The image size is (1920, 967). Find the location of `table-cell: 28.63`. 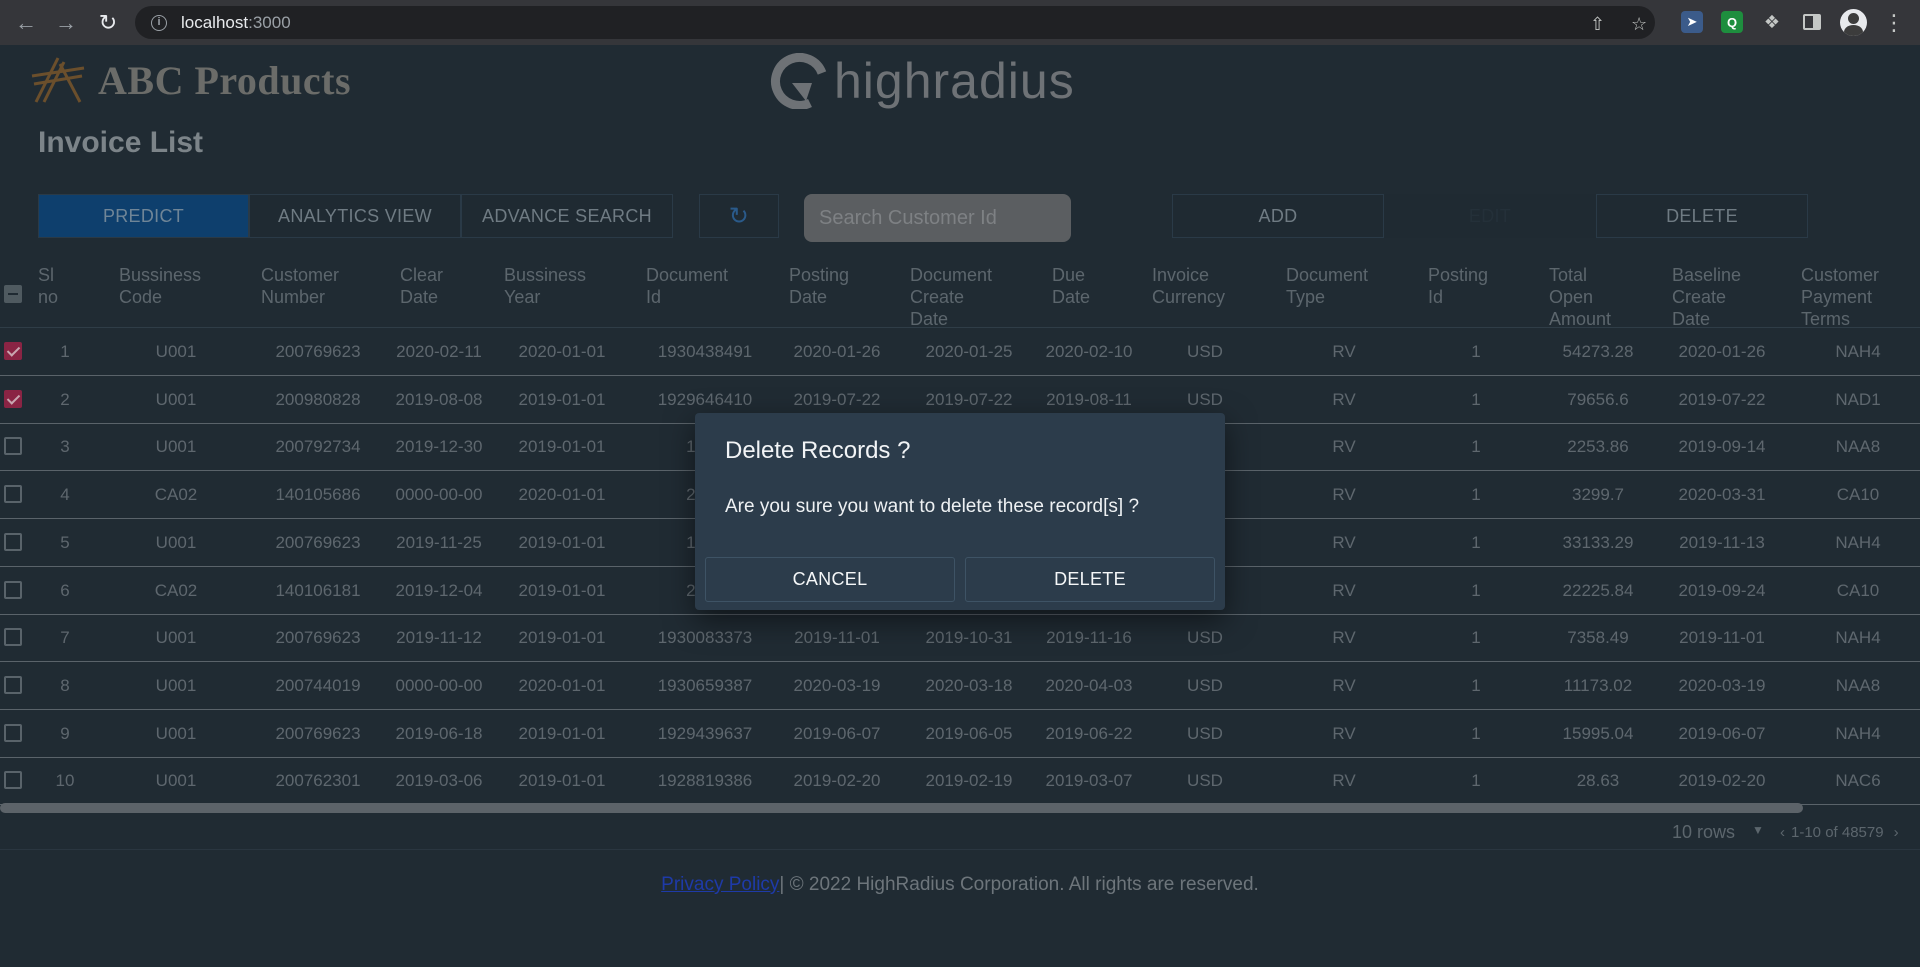

table-cell: 28.63 is located at coordinates (1598, 781).